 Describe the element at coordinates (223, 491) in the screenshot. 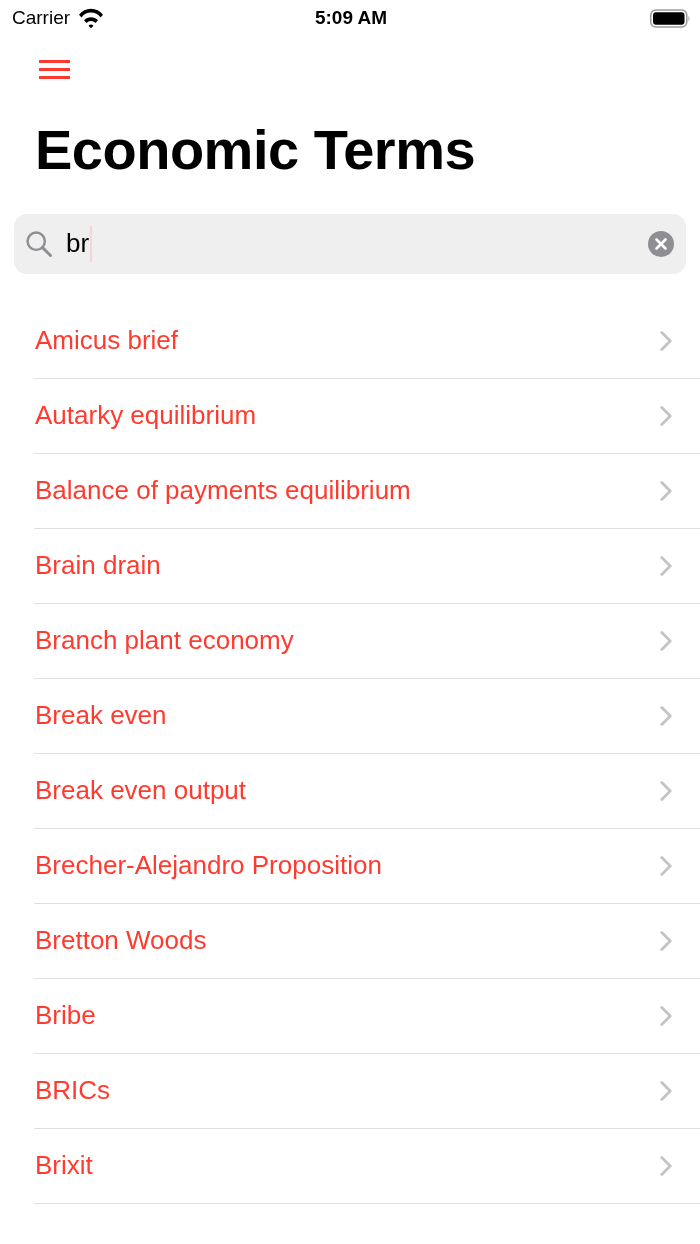

I see `term-label: Balance of payments equilibrium` at that location.